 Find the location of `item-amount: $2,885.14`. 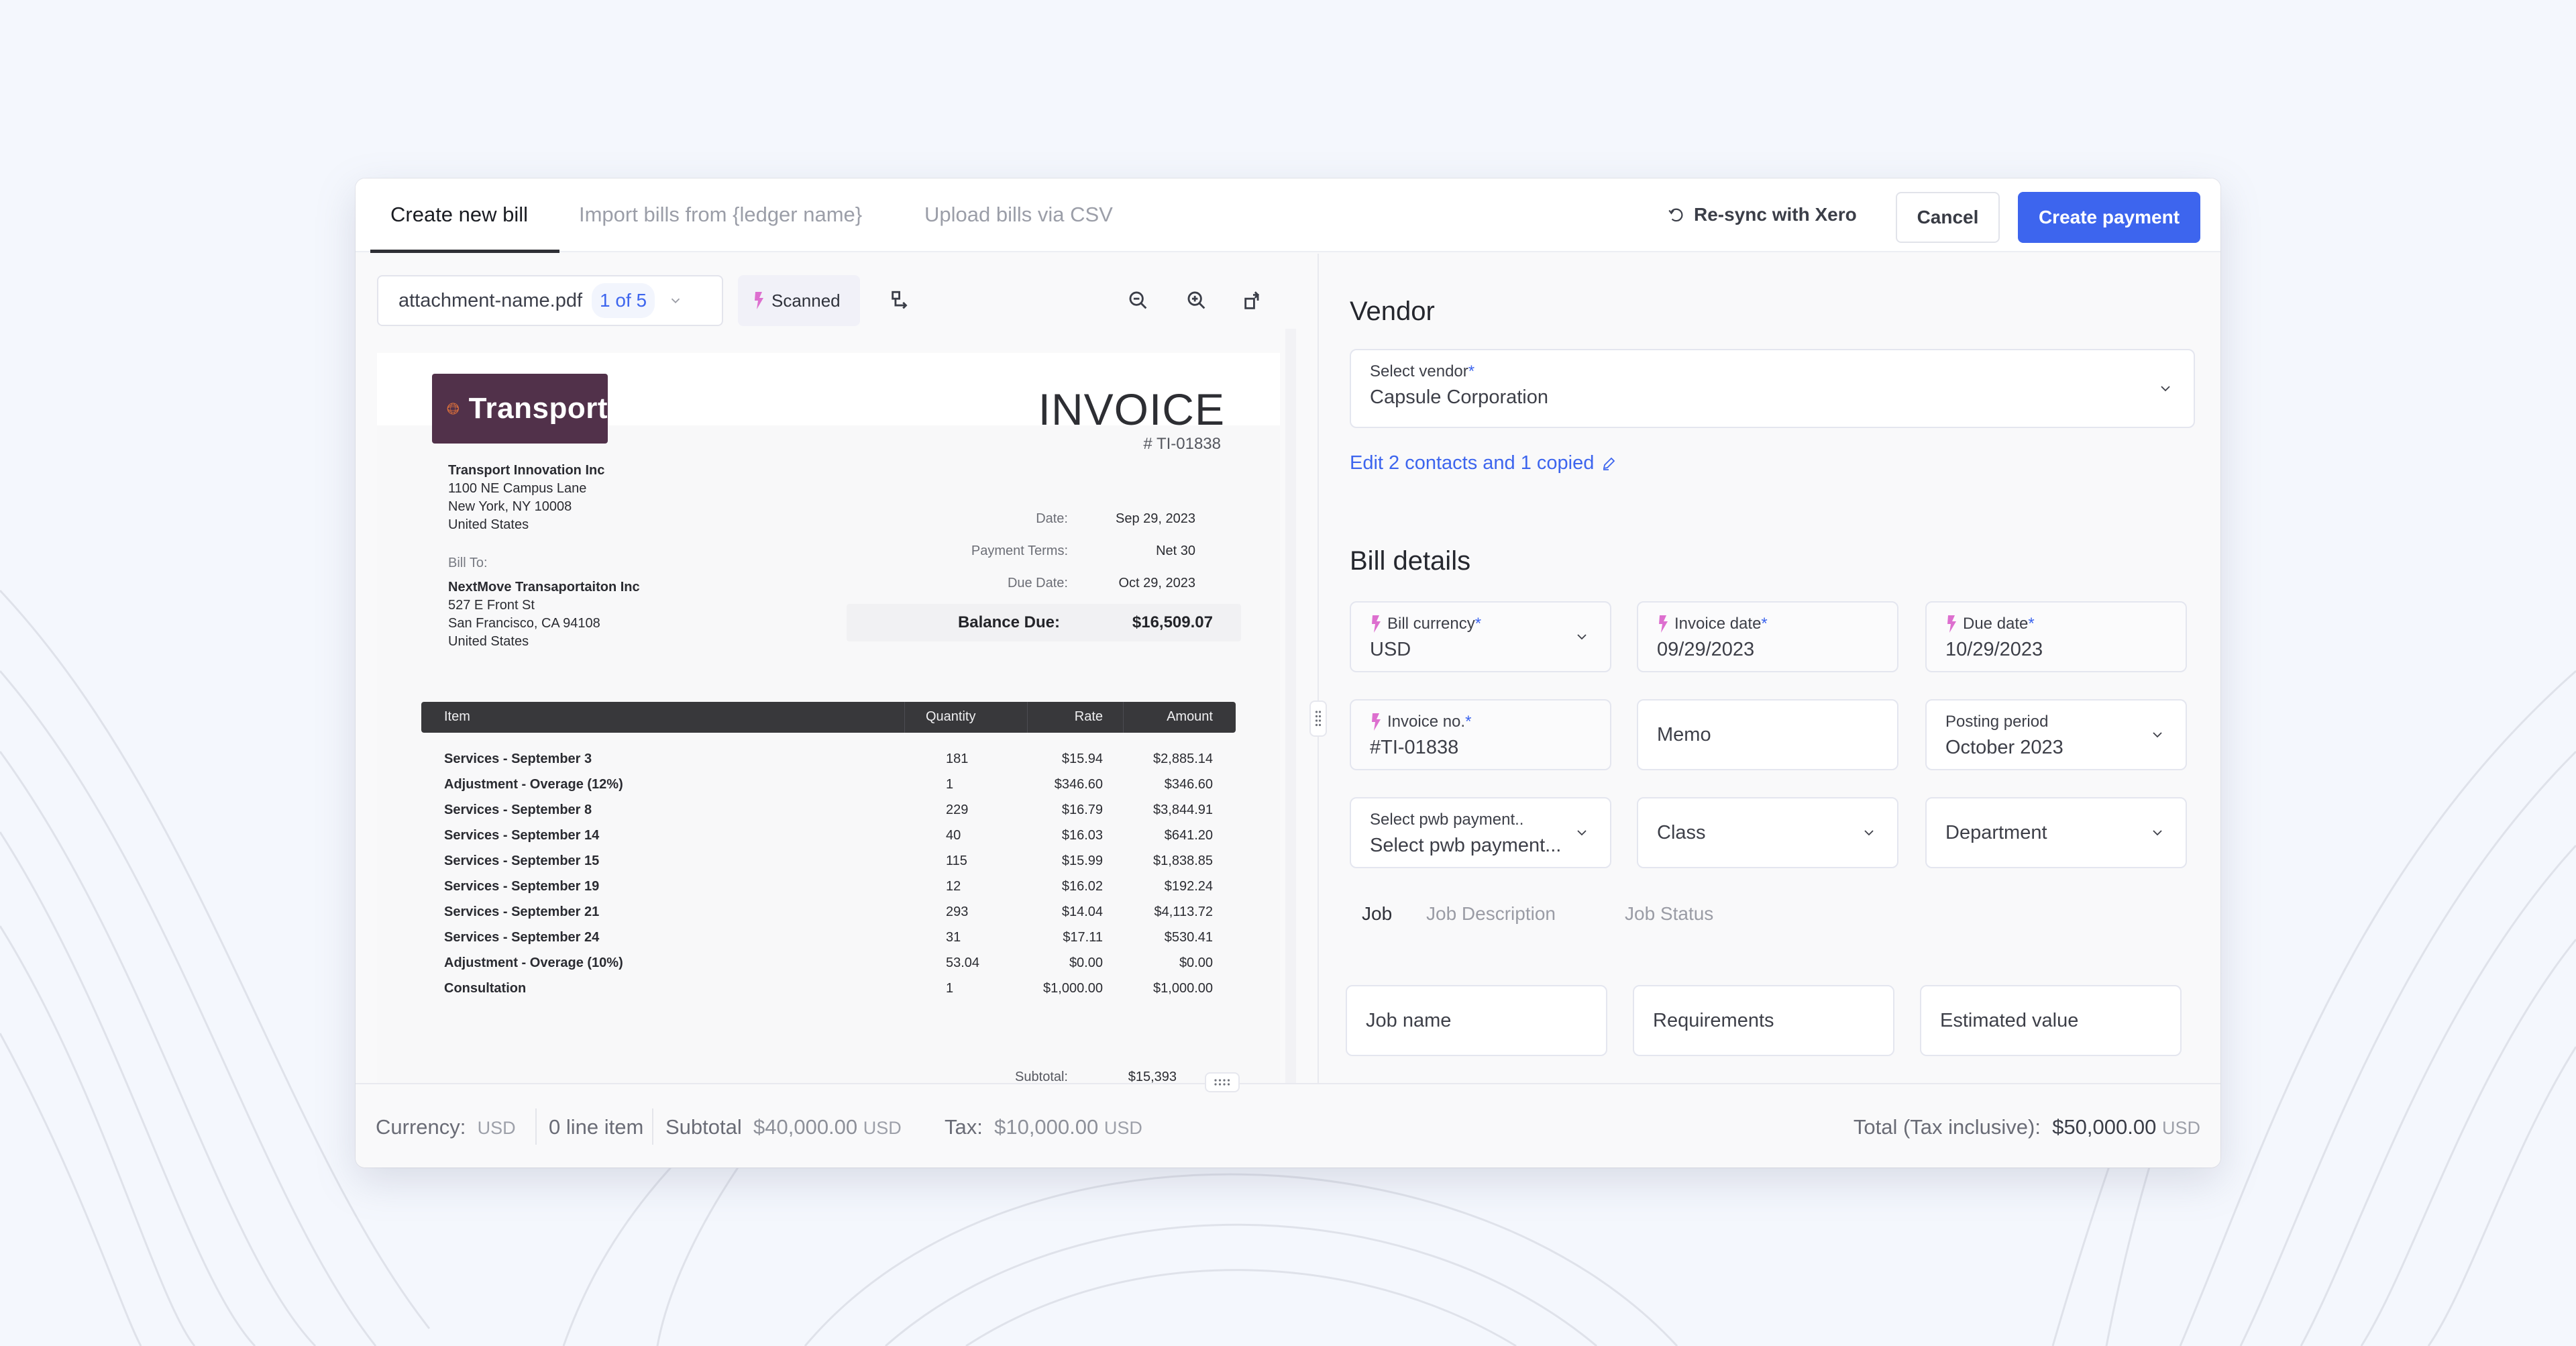

item-amount: $2,885.14 is located at coordinates (1183, 759).